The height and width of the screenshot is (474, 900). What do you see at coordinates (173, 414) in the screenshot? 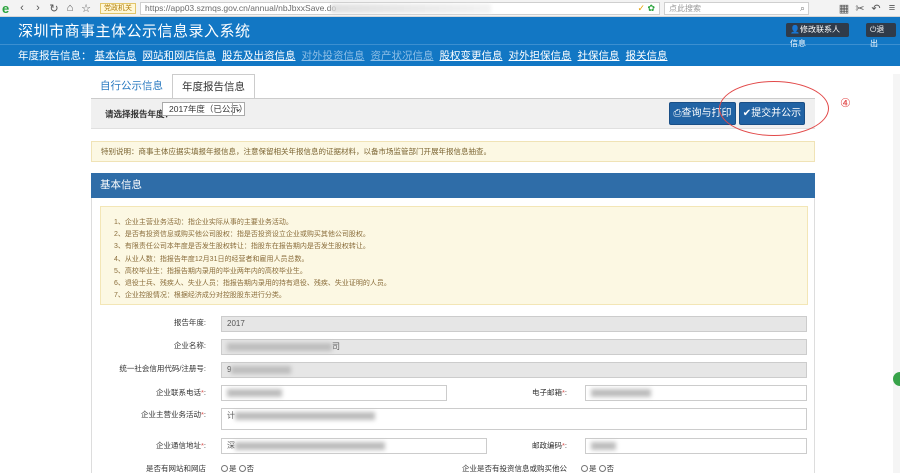
I see `business-label: 企业主营业务活动*:` at bounding box center [173, 414].